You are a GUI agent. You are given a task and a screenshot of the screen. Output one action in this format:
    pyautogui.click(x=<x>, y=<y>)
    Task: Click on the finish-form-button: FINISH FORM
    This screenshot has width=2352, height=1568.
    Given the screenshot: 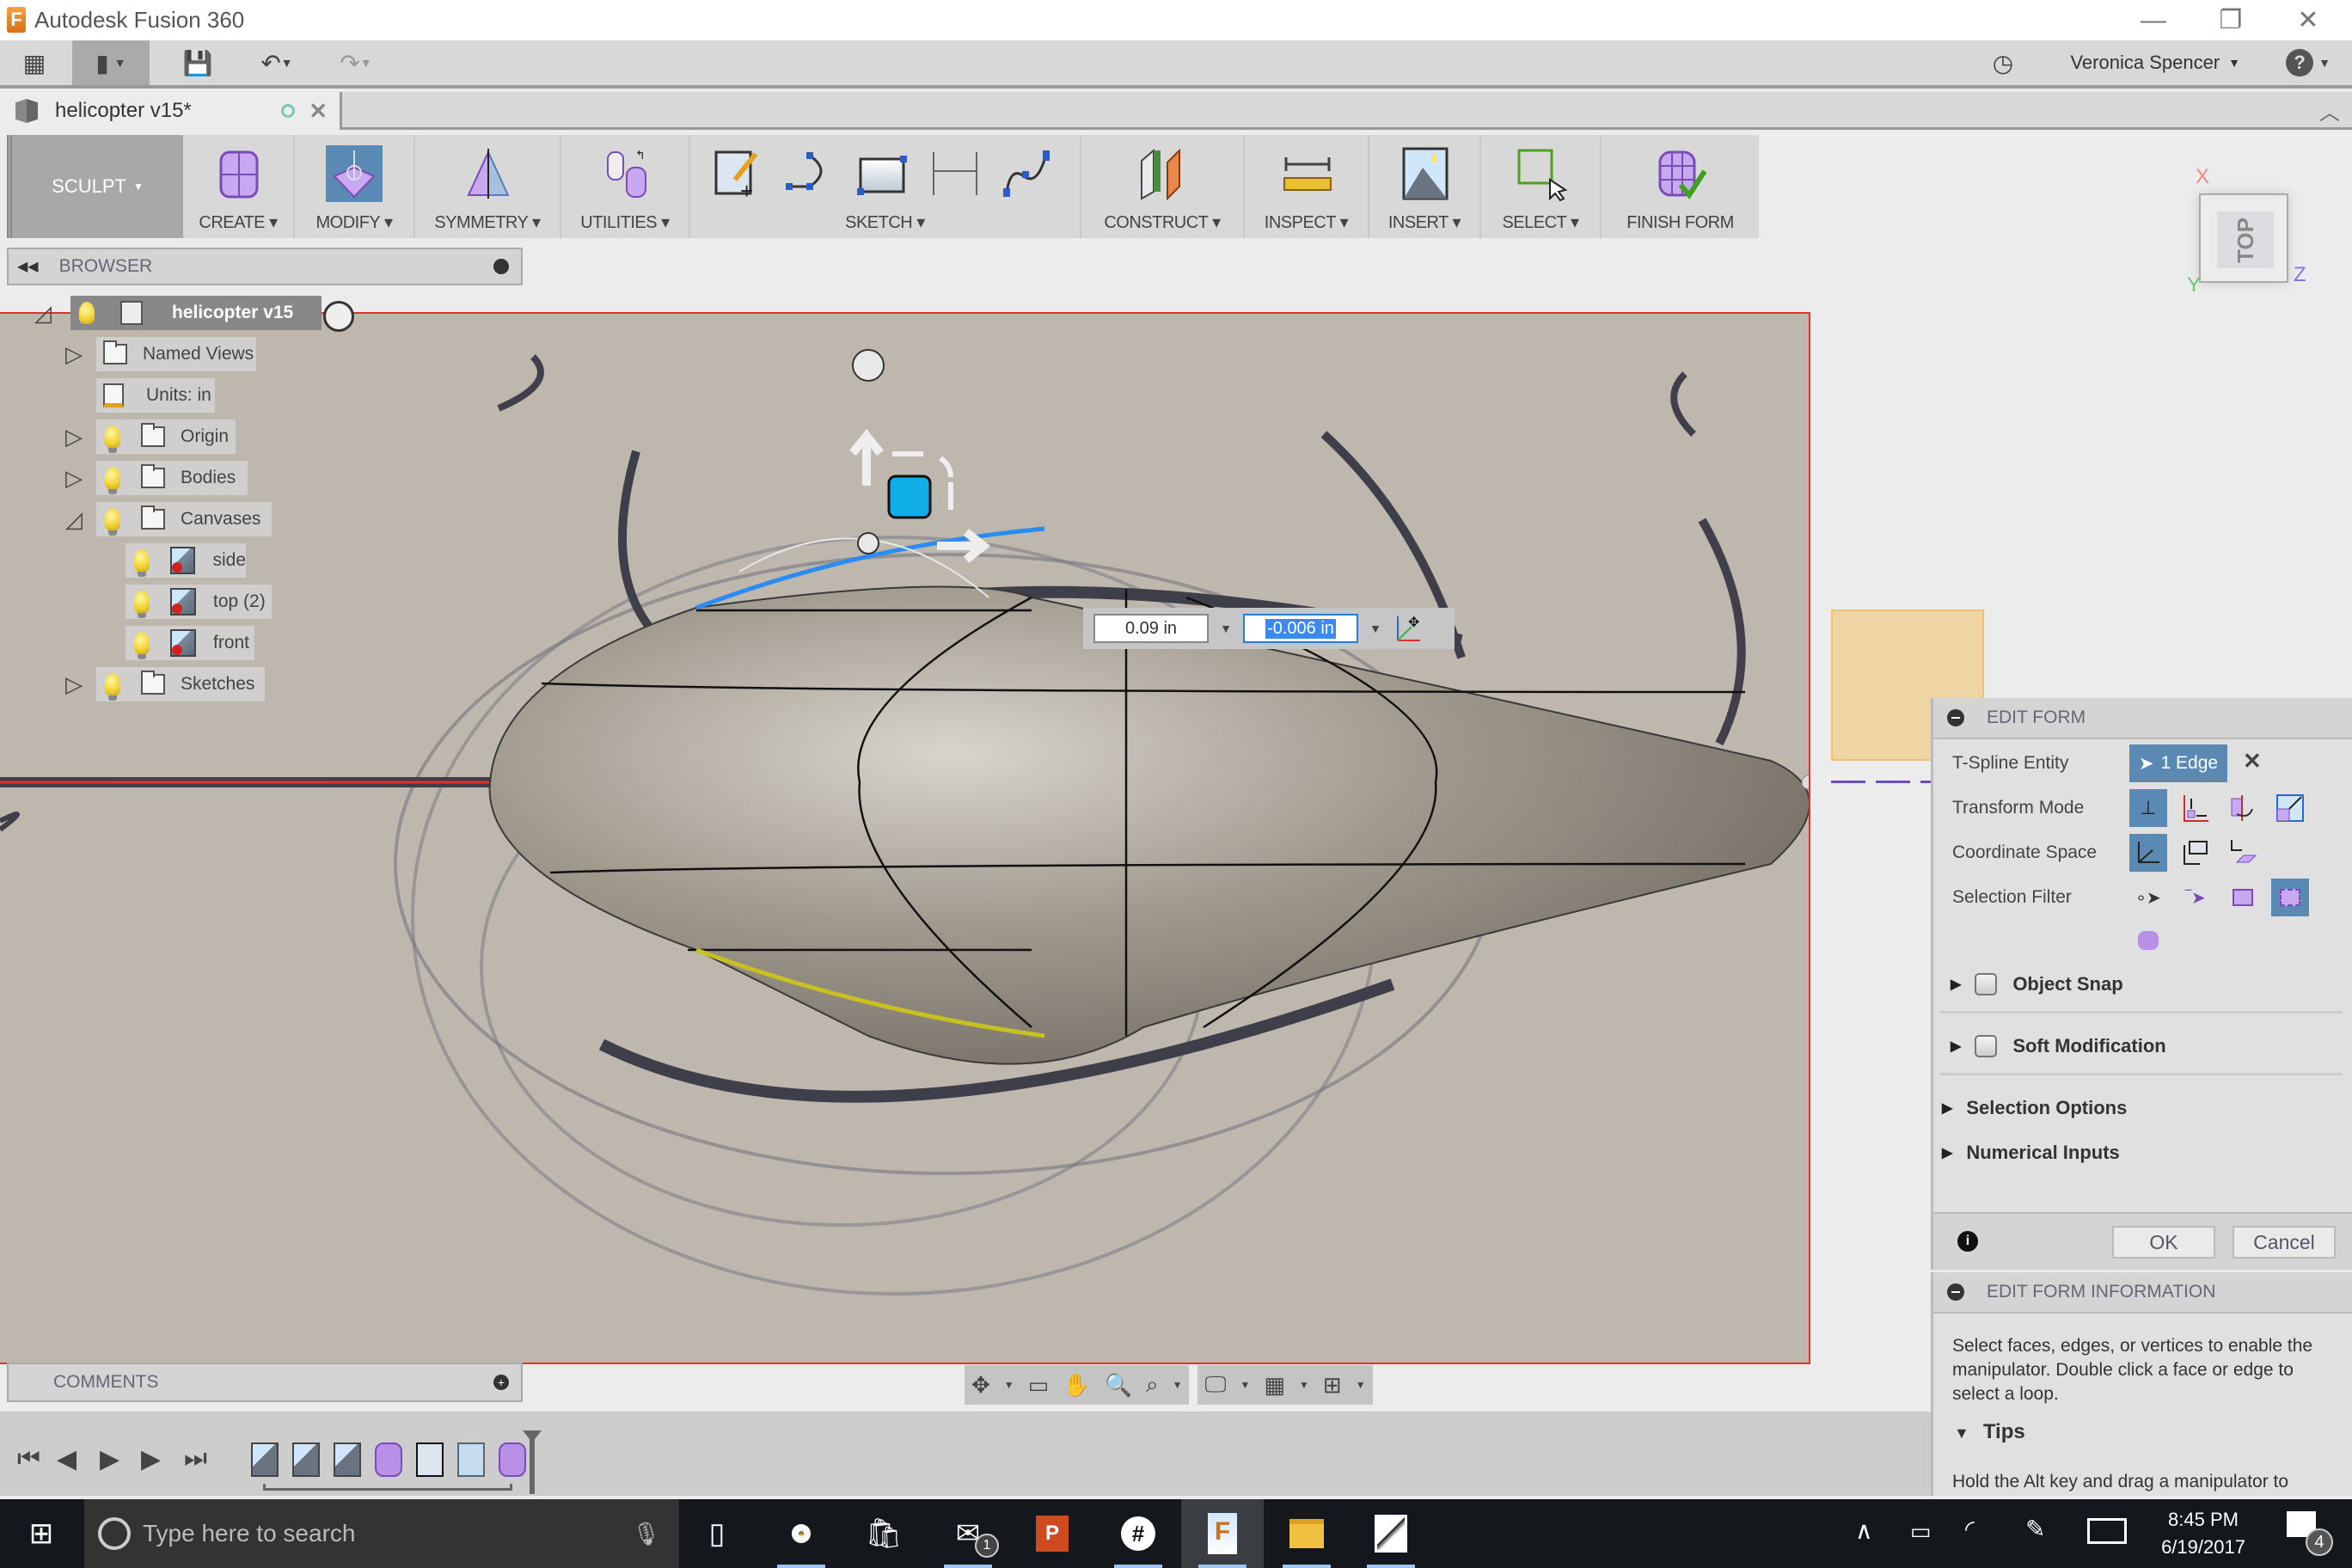 What is the action you would take?
    pyautogui.click(x=1680, y=186)
    